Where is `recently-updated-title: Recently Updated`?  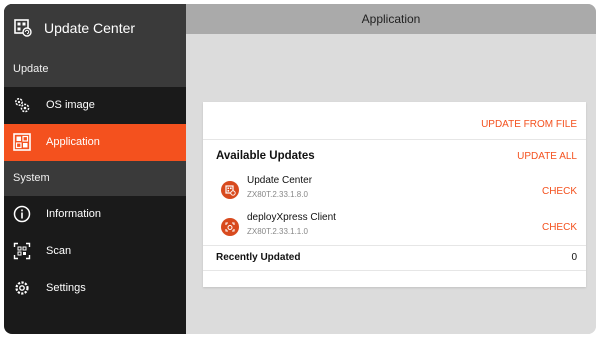
recently-updated-title: Recently Updated is located at coordinates (258, 257).